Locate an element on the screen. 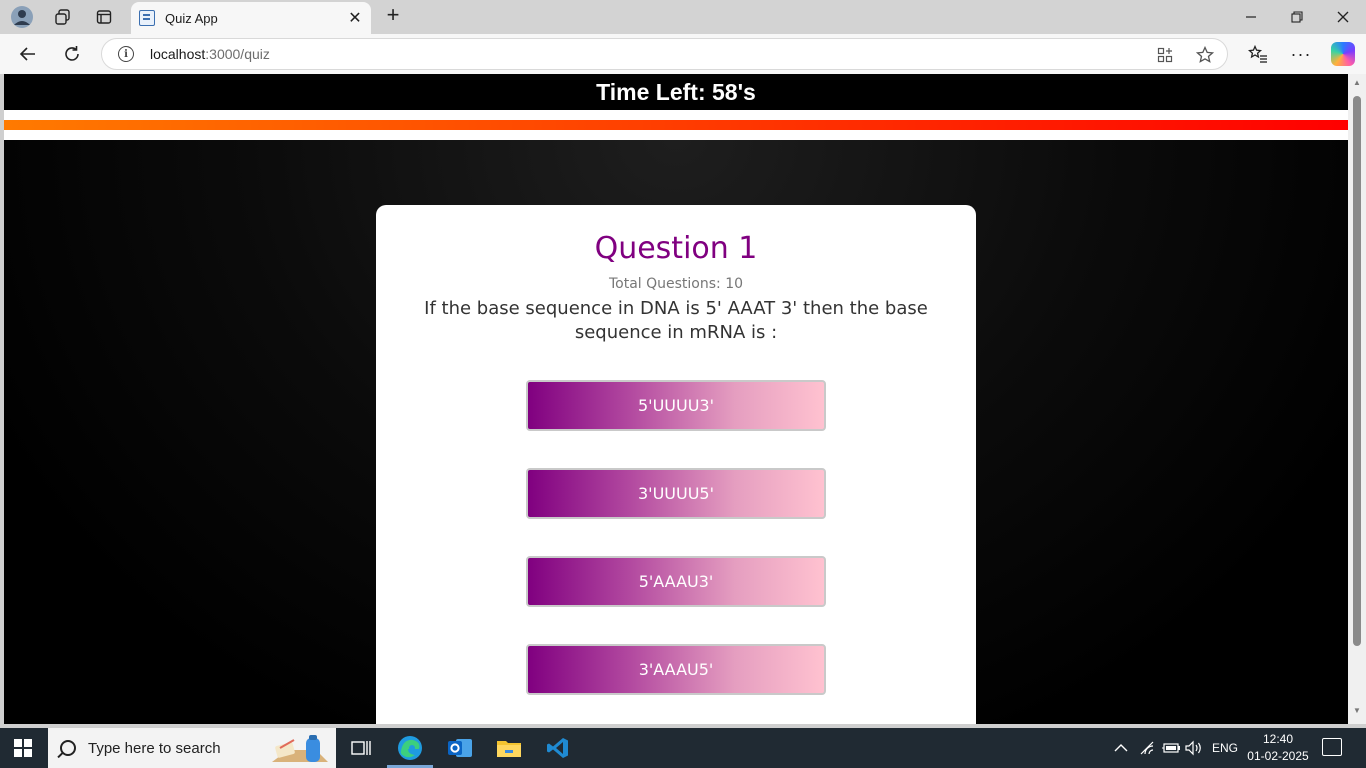  timer-bar: Time Left: 58's is located at coordinates (676, 92).